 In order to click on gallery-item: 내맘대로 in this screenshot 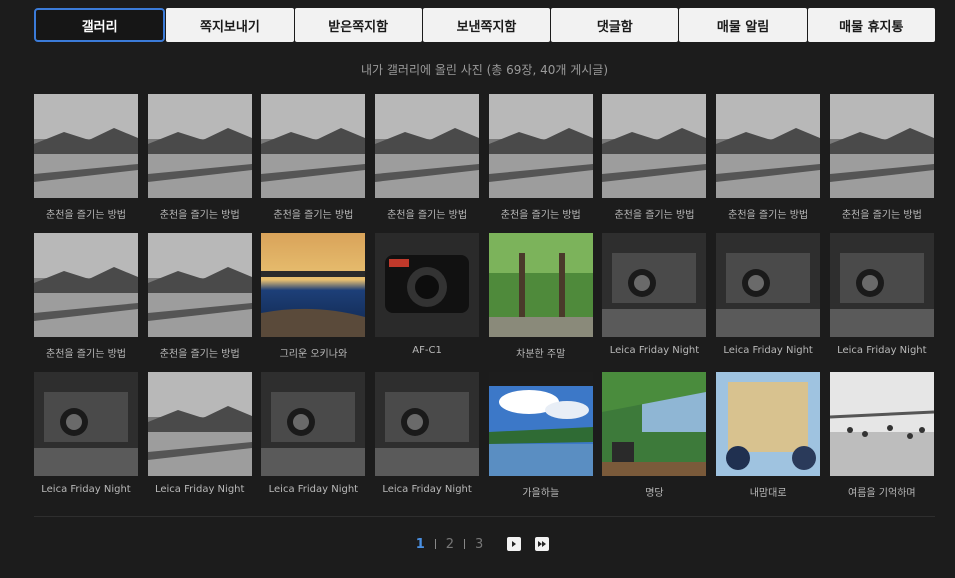, I will do `click(768, 441)`.